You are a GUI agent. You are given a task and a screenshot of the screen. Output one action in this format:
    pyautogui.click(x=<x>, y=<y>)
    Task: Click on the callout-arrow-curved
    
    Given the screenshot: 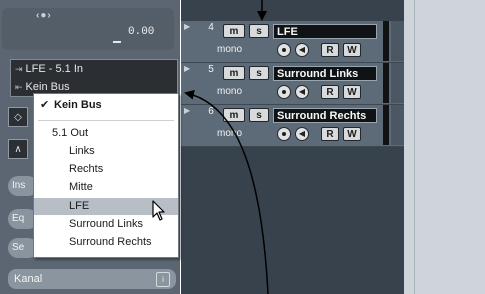 What is the action you would take?
    pyautogui.click(x=226, y=191)
    